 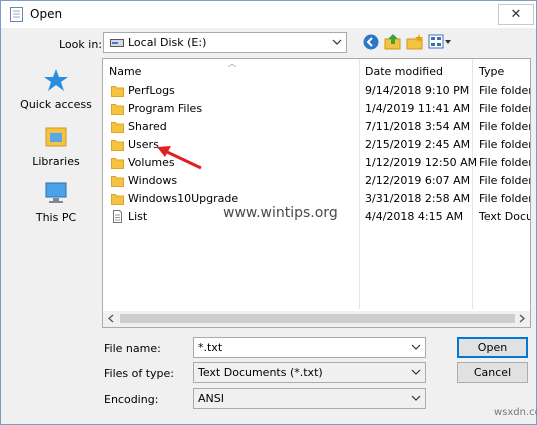 I want to click on file-date: 4/4/2018 4:15 AM, so click(x=414, y=216).